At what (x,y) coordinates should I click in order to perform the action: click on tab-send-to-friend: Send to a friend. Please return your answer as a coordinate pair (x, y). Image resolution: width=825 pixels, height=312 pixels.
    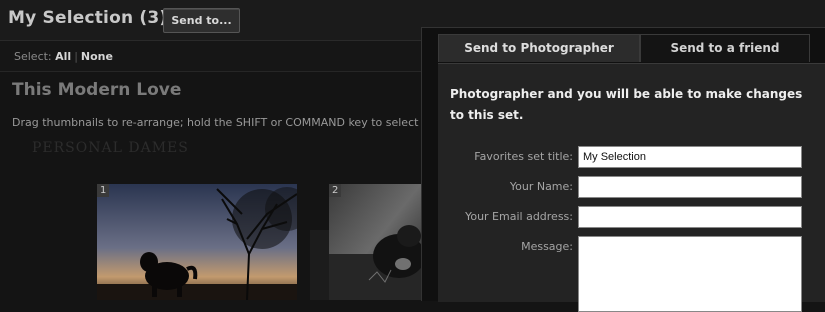
    Looking at the image, I should click on (725, 48).